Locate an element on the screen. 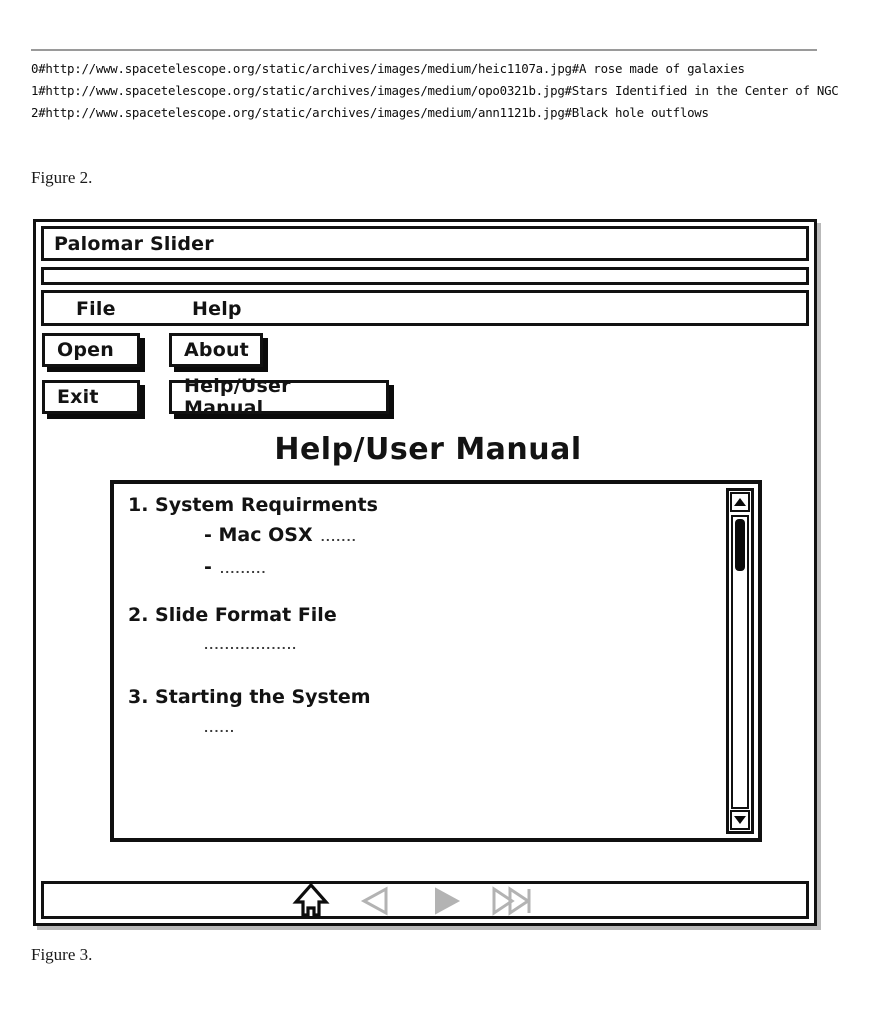 The width and height of the screenshot is (880, 1024). previous-button is located at coordinates (378, 901).